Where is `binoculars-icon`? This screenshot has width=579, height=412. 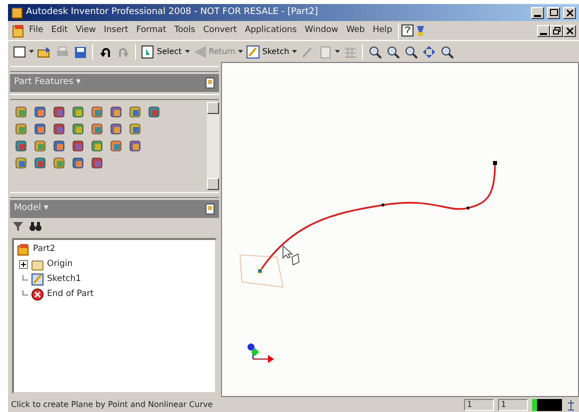
binoculars-icon is located at coordinates (35, 226).